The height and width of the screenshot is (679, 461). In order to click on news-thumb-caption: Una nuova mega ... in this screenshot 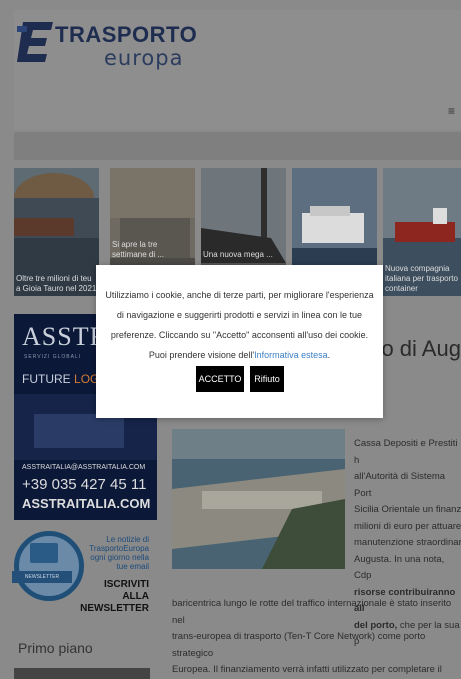, I will do `click(238, 254)`.